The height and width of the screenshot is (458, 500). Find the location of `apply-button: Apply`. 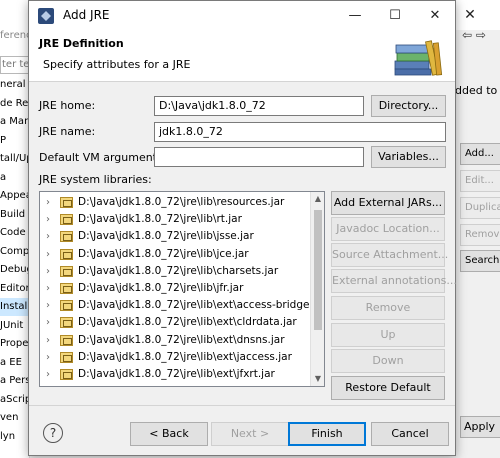

apply-button: Apply is located at coordinates (480, 427).